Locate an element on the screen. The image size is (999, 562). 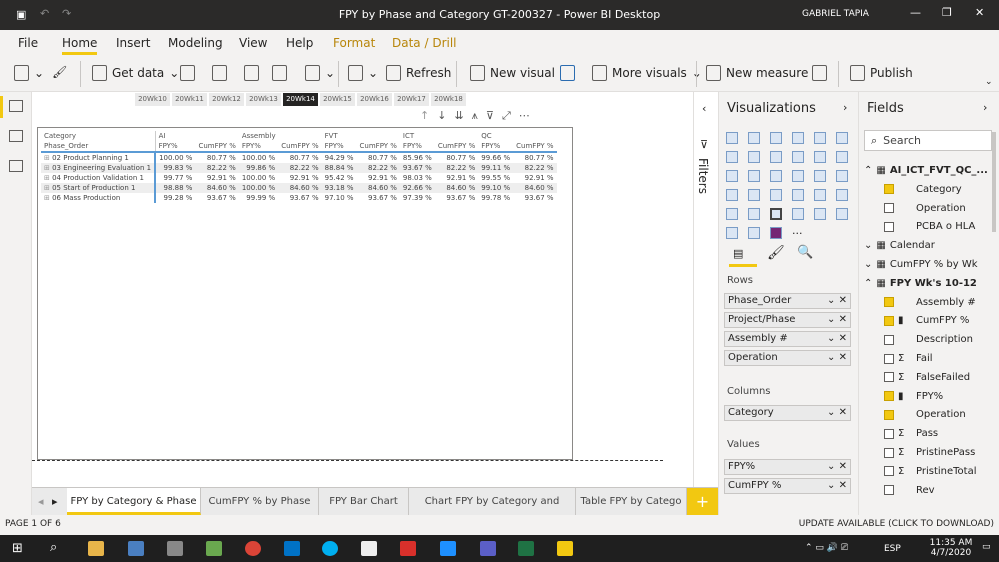
prev-page-icon: ◂ is located at coordinates (41, 501).